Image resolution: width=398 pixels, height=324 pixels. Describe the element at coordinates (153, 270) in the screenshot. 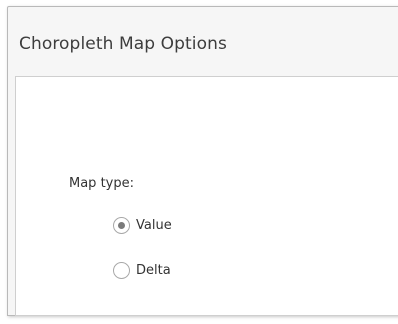

I see `delta-option-label: Delta` at that location.